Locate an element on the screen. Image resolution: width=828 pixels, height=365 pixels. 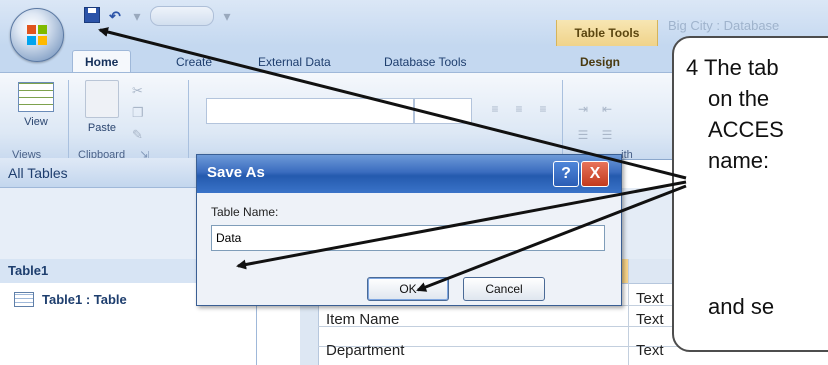
arrow-to-table-name is located at coordinates (461, 225).